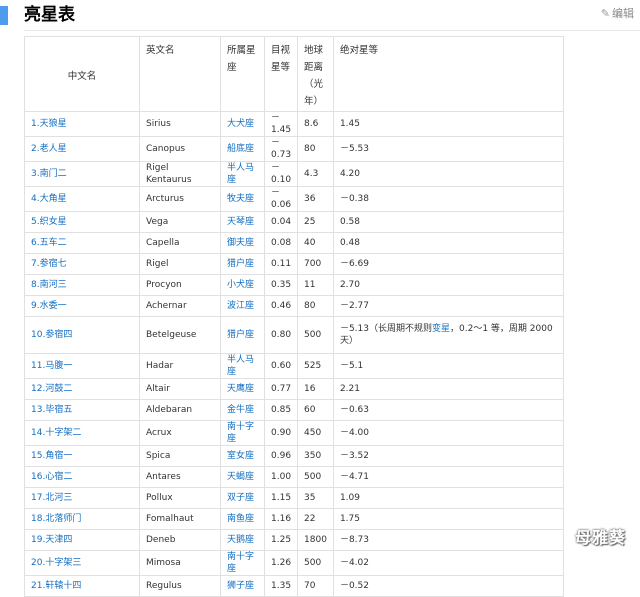  What do you see at coordinates (82, 389) in the screenshot?
I see `star-chinese-name-link: 12.河鼓二` at bounding box center [82, 389].